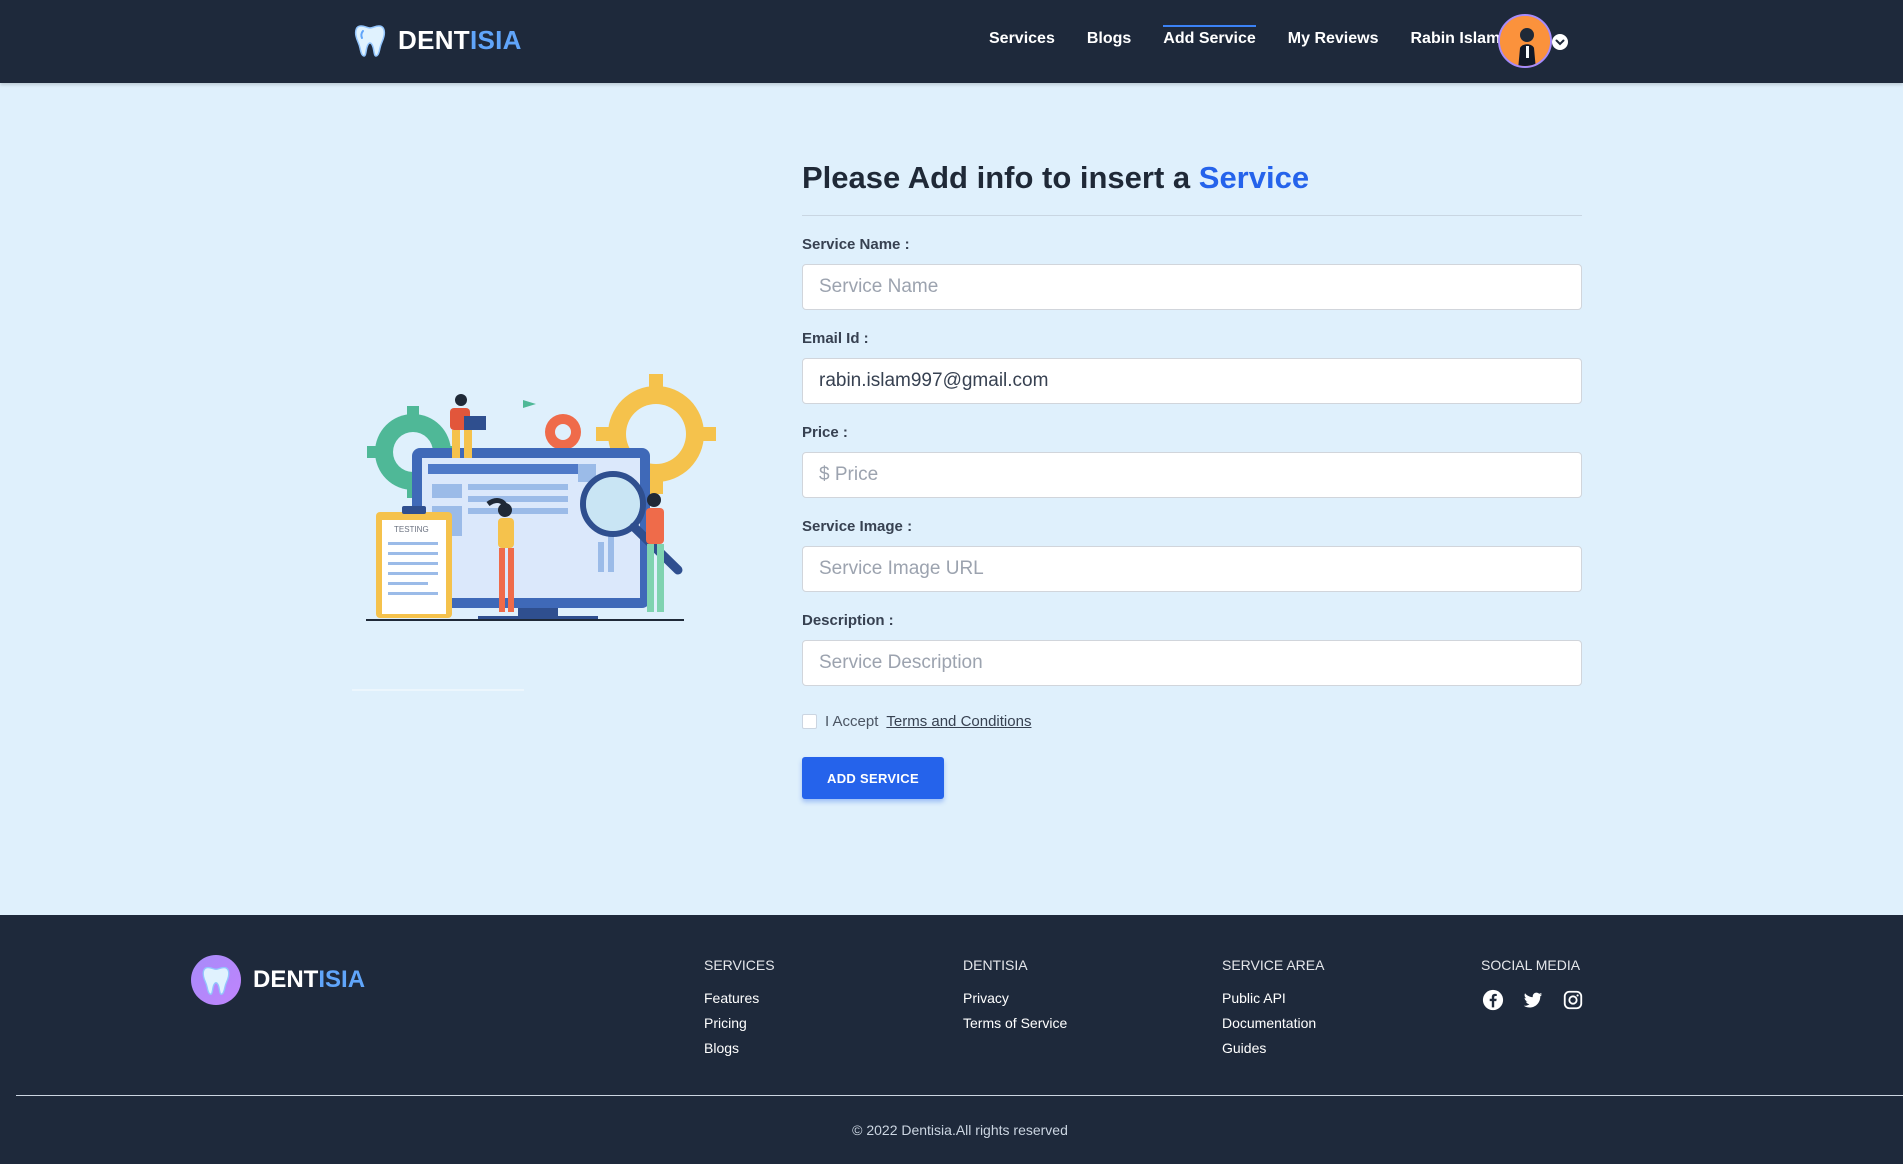 This screenshot has height=1164, width=1903. Describe the element at coordinates (1192, 721) in the screenshot. I see `terms-row: I Accept Terms and Conditions` at that location.